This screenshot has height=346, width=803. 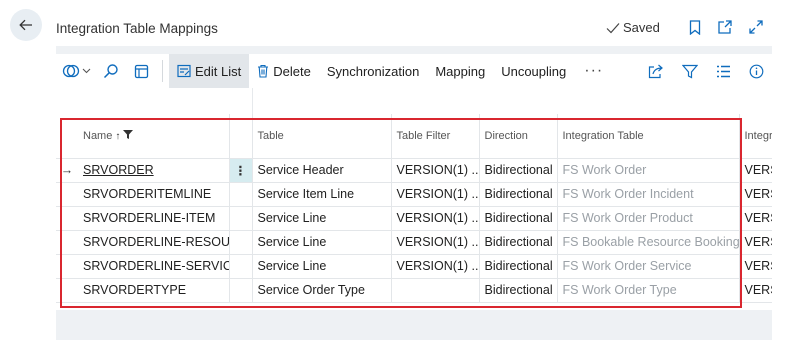 I want to click on current-row-arrow-icon: →, so click(x=67, y=170).